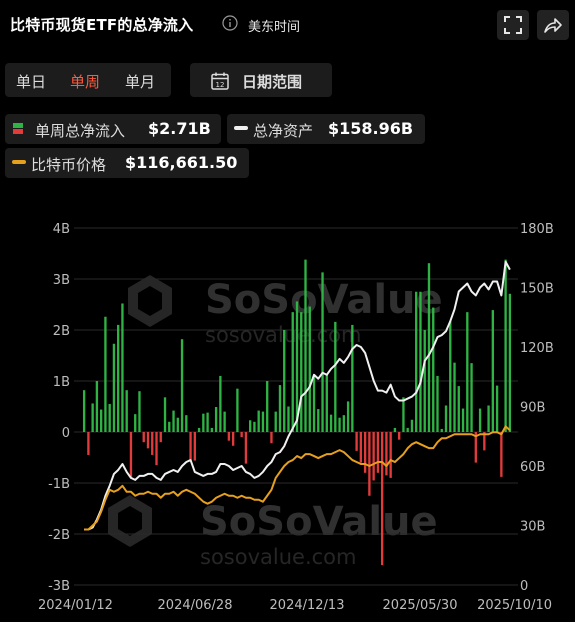 The height and width of the screenshot is (622, 575). What do you see at coordinates (230, 23) in the screenshot?
I see `info-icon` at bounding box center [230, 23].